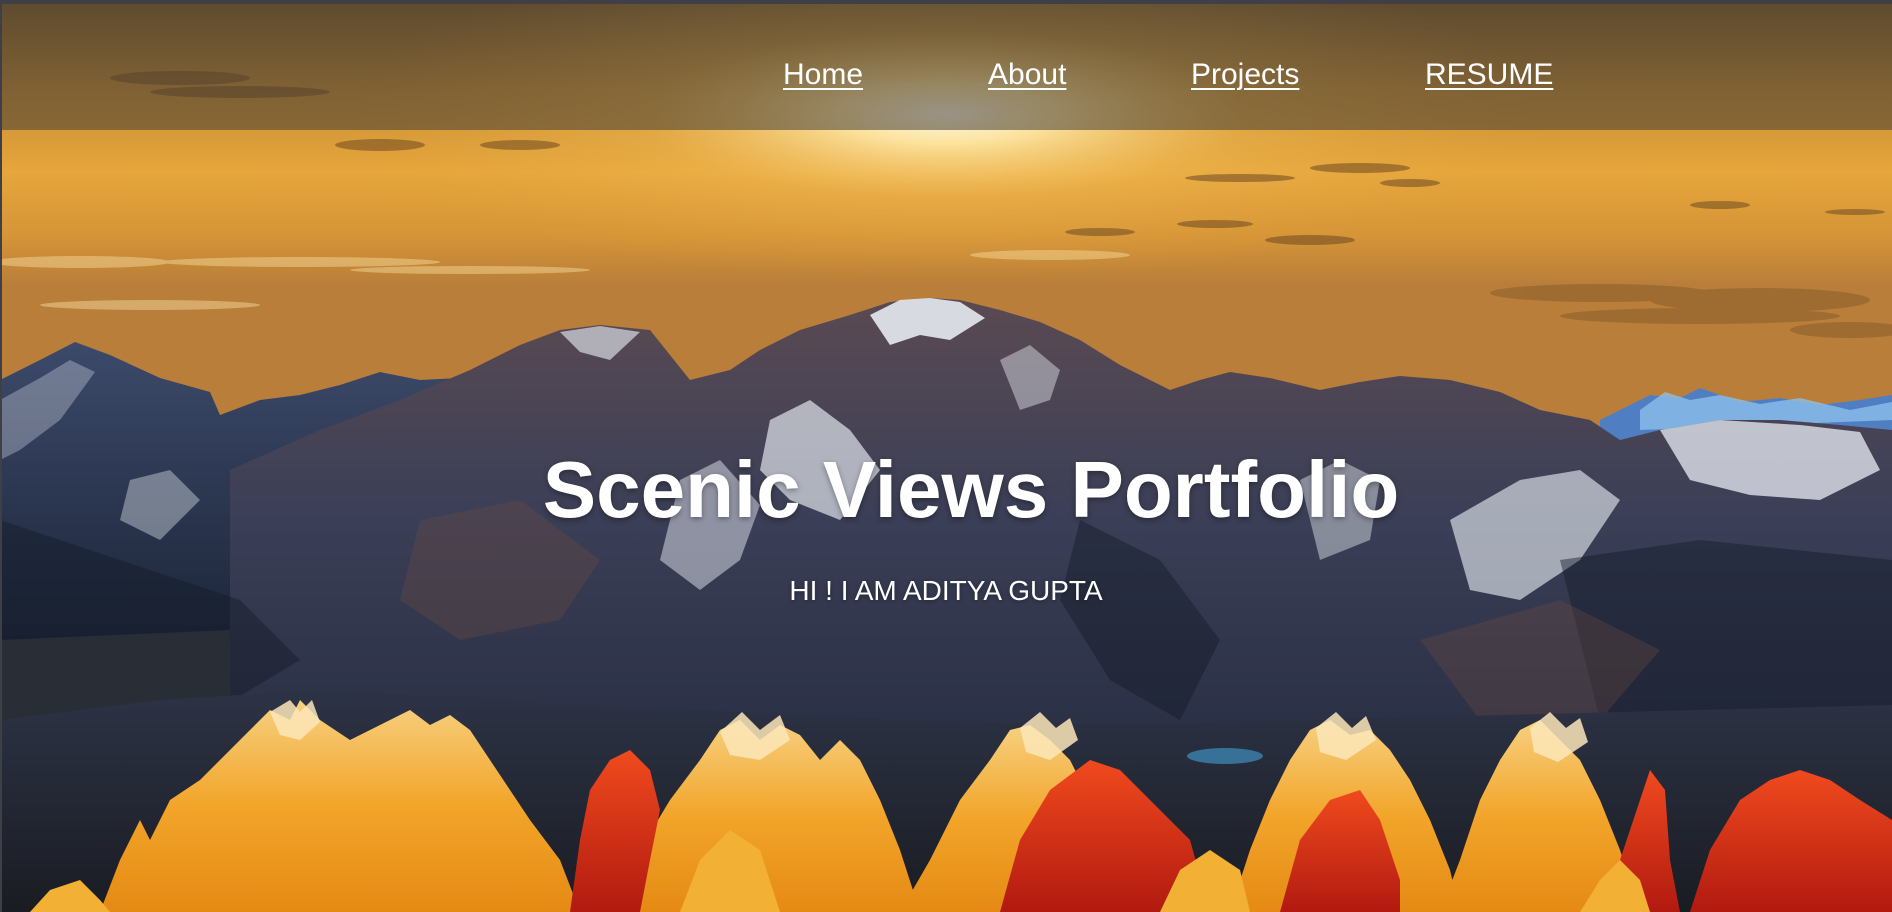 The width and height of the screenshot is (1892, 912). Describe the element at coordinates (1027, 75) in the screenshot. I see `nav-link-about: About` at that location.